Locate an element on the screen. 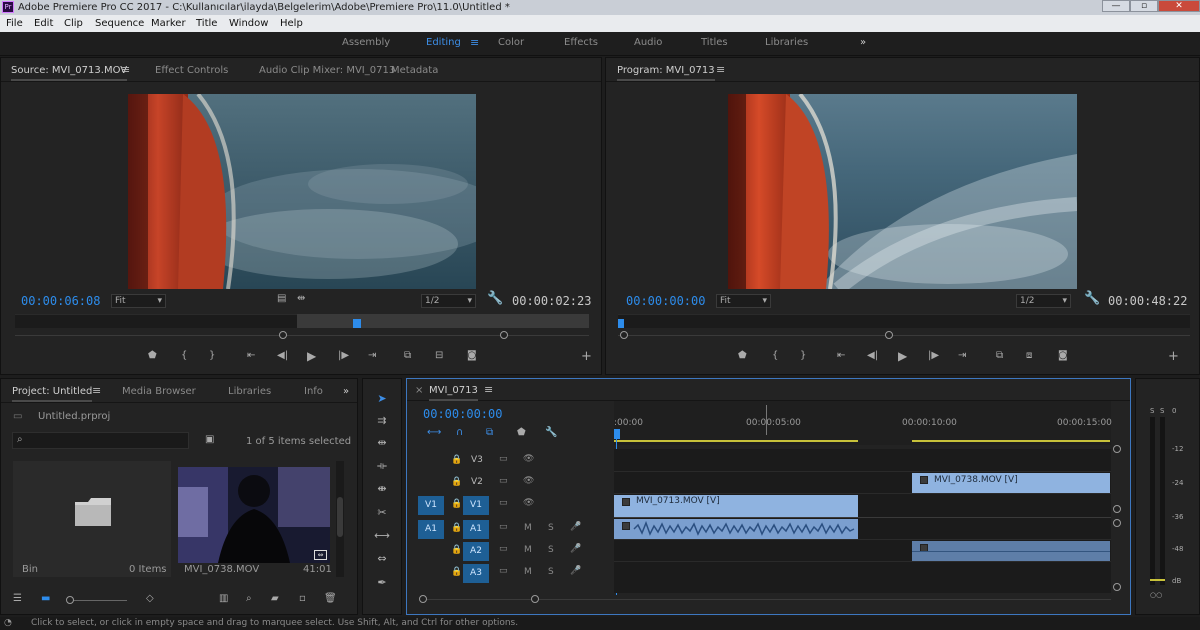 The image size is (1200, 630). selection-tool-icon: ➤ is located at coordinates (382, 399).